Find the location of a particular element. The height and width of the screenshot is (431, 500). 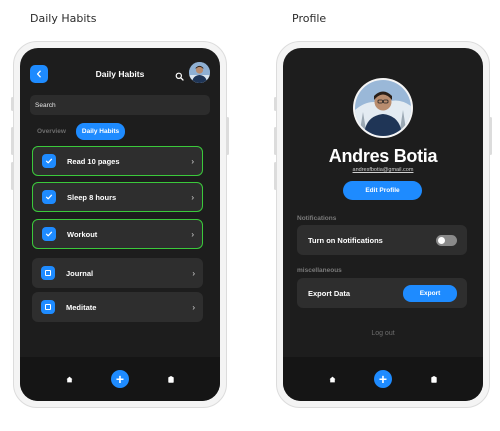

habit-item-sleep: Sleep 8 hours › is located at coordinates (117, 197).